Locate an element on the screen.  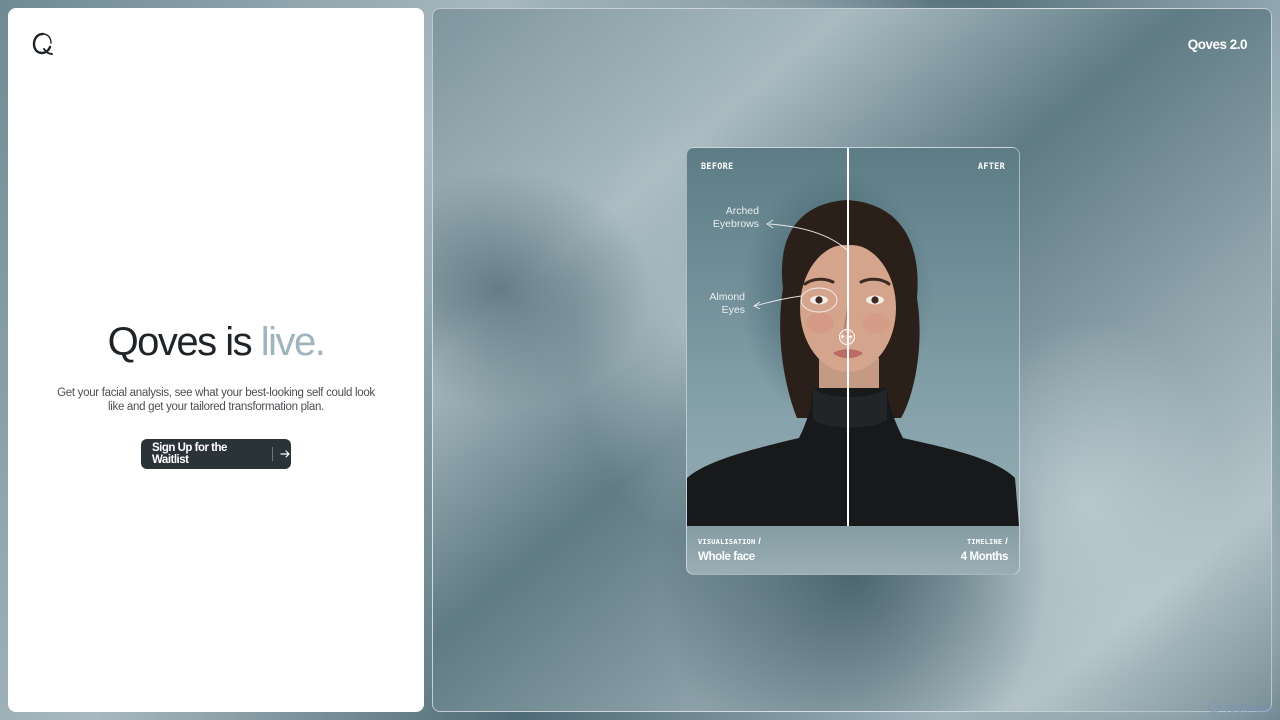
version-label: Qoves 2.0 is located at coordinates (1217, 44).